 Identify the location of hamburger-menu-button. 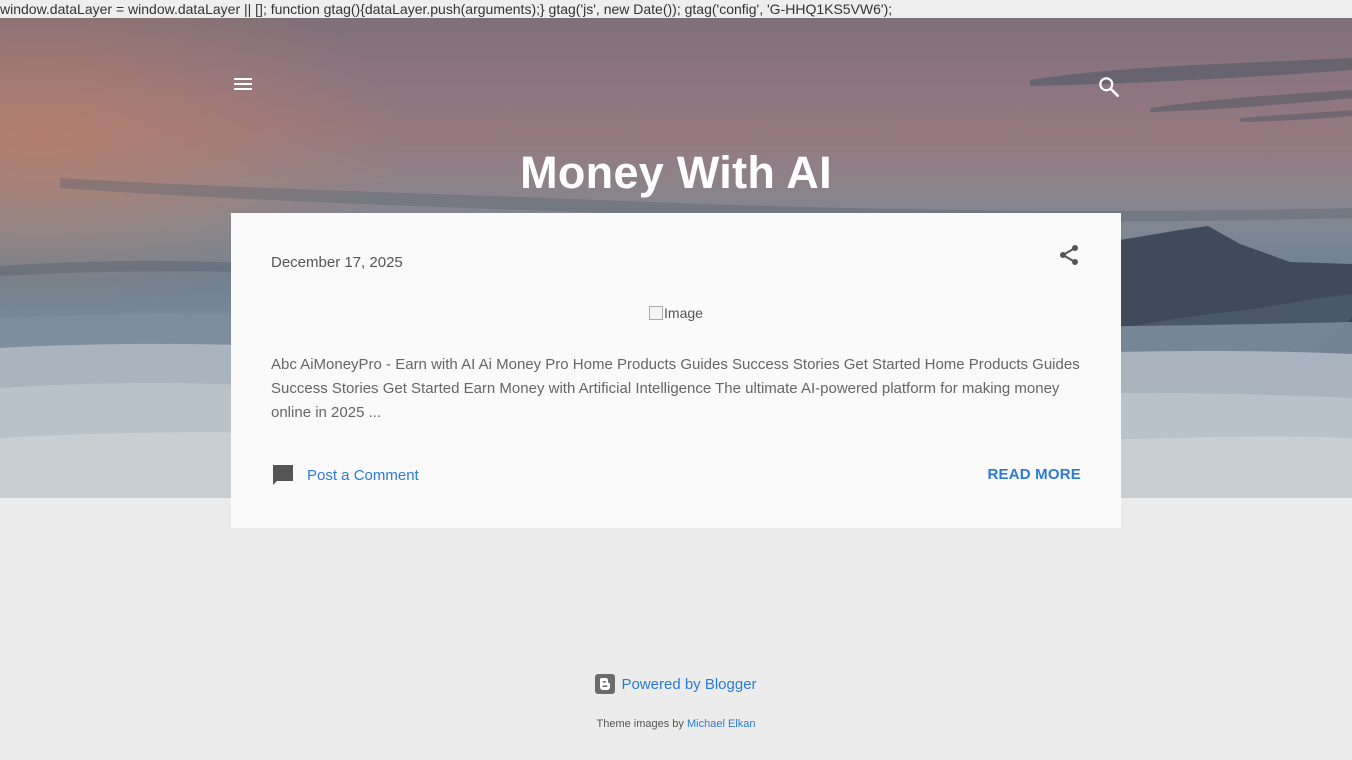
(243, 84).